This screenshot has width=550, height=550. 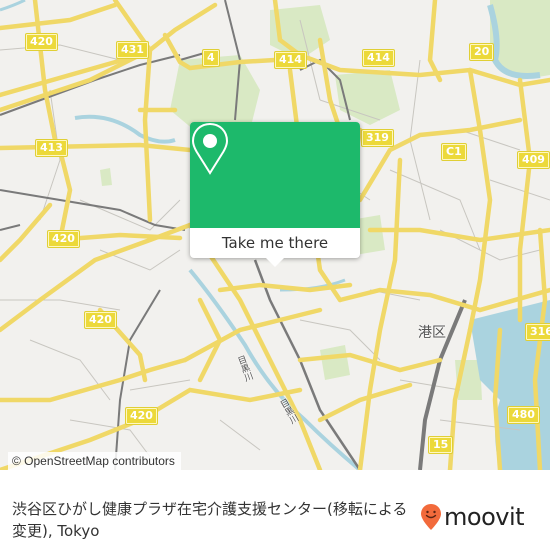 I want to click on route-shield-413: 413, so click(x=51, y=148).